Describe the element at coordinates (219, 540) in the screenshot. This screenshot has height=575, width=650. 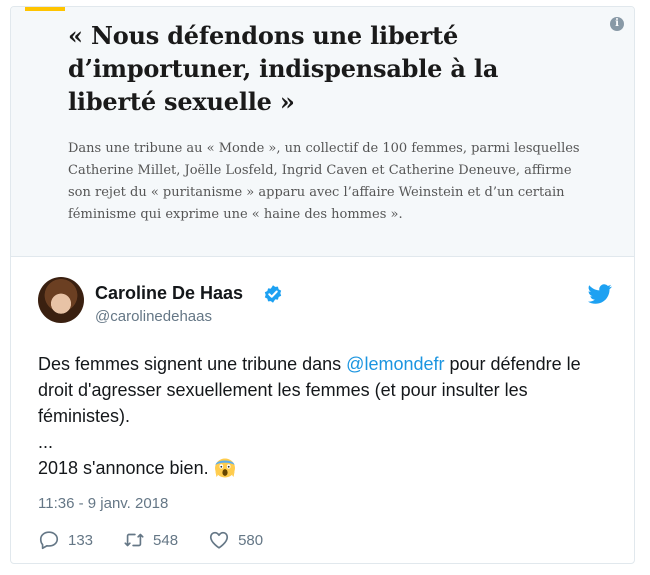
I see `heart-icon` at that location.